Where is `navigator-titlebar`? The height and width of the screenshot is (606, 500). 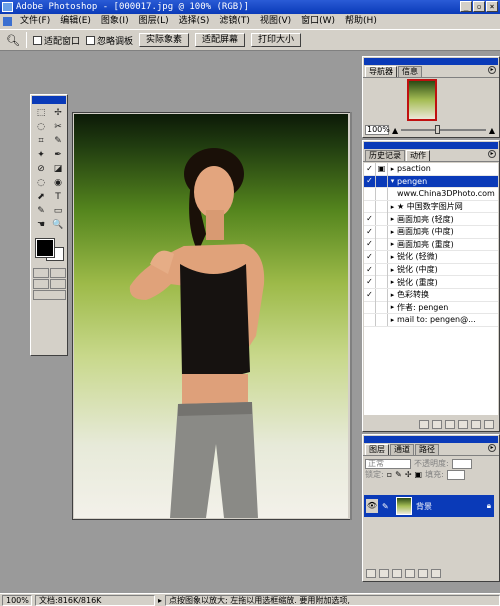
navigator-titlebar is located at coordinates (431, 61).